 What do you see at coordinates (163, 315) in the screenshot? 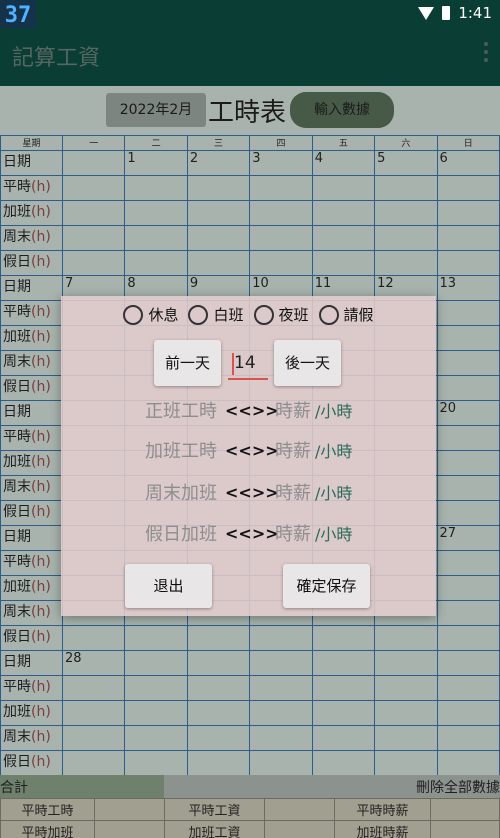
I see `radio-rest-label: 休息` at bounding box center [163, 315].